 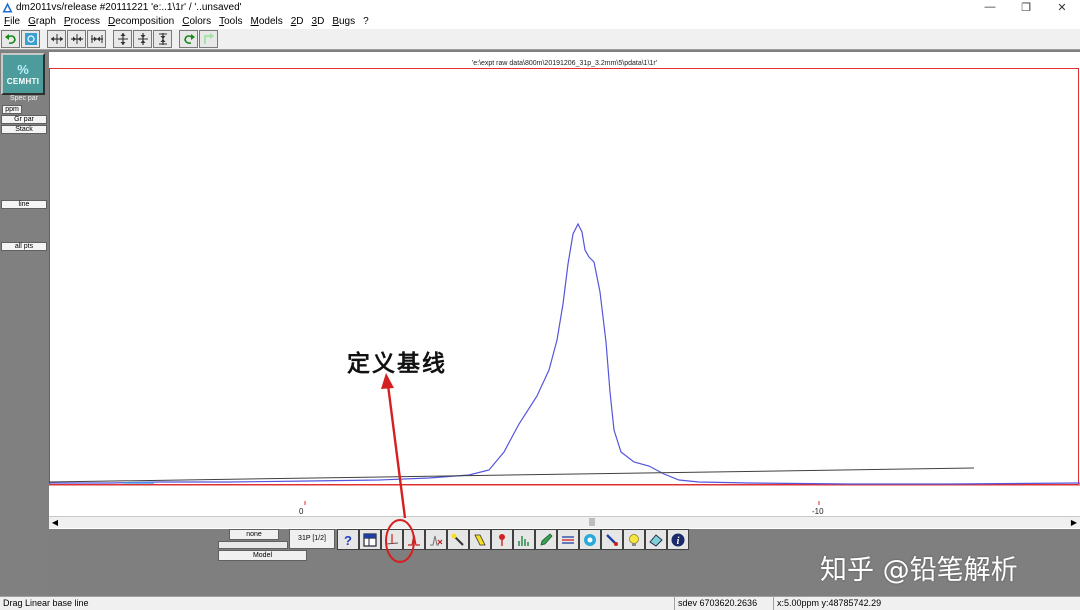 I want to click on menu-models: Models, so click(x=266, y=21).